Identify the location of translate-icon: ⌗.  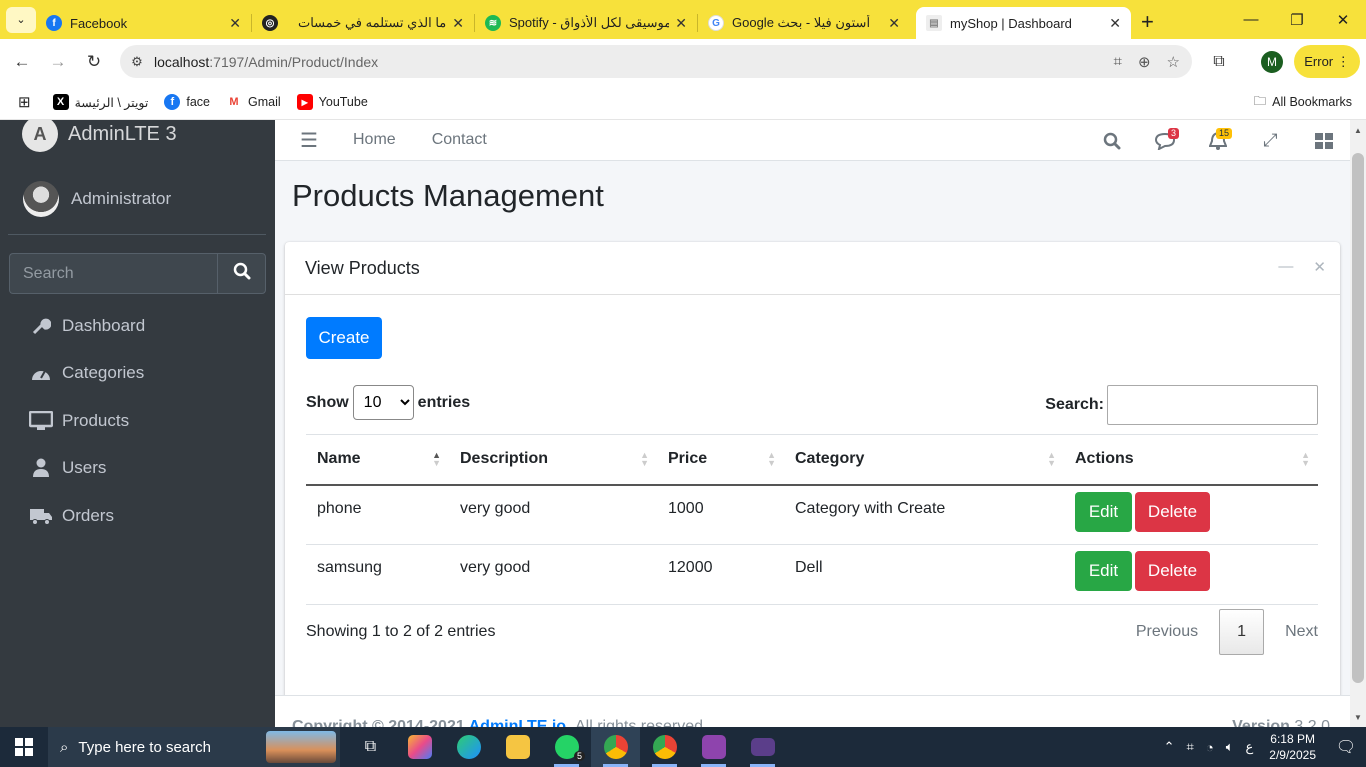
(1118, 61).